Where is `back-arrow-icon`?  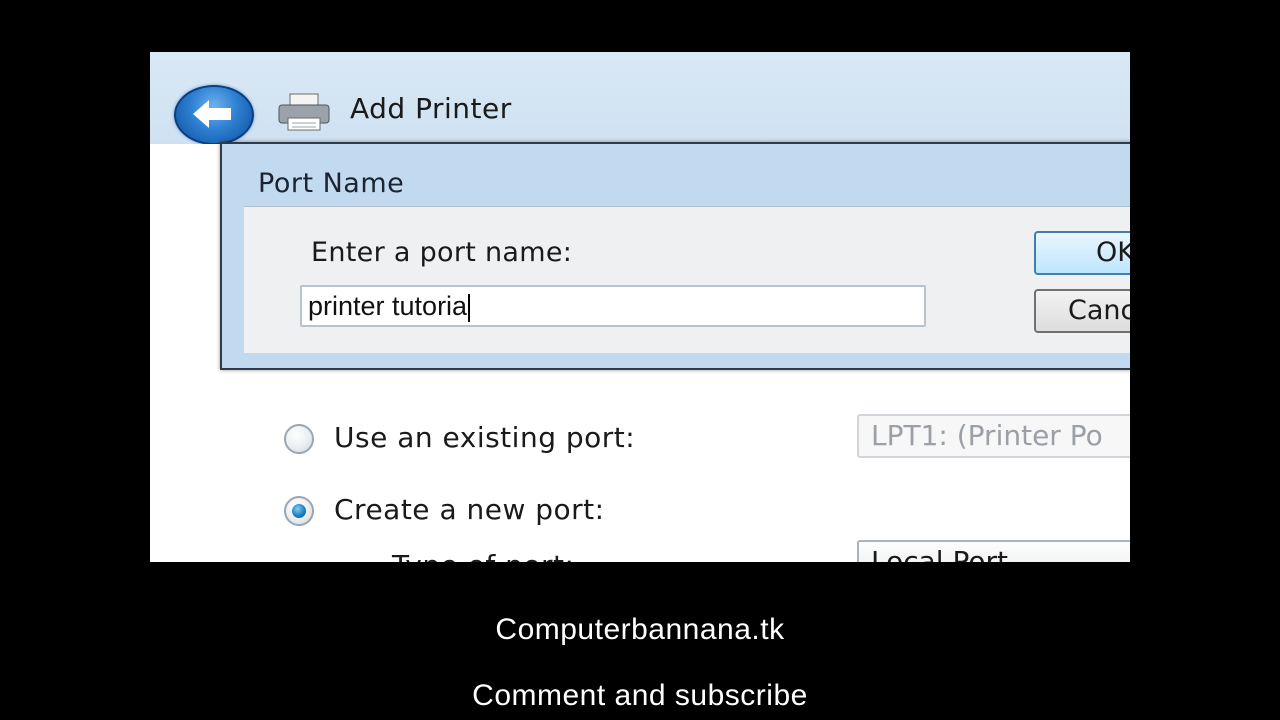
back-arrow-icon is located at coordinates (212, 114).